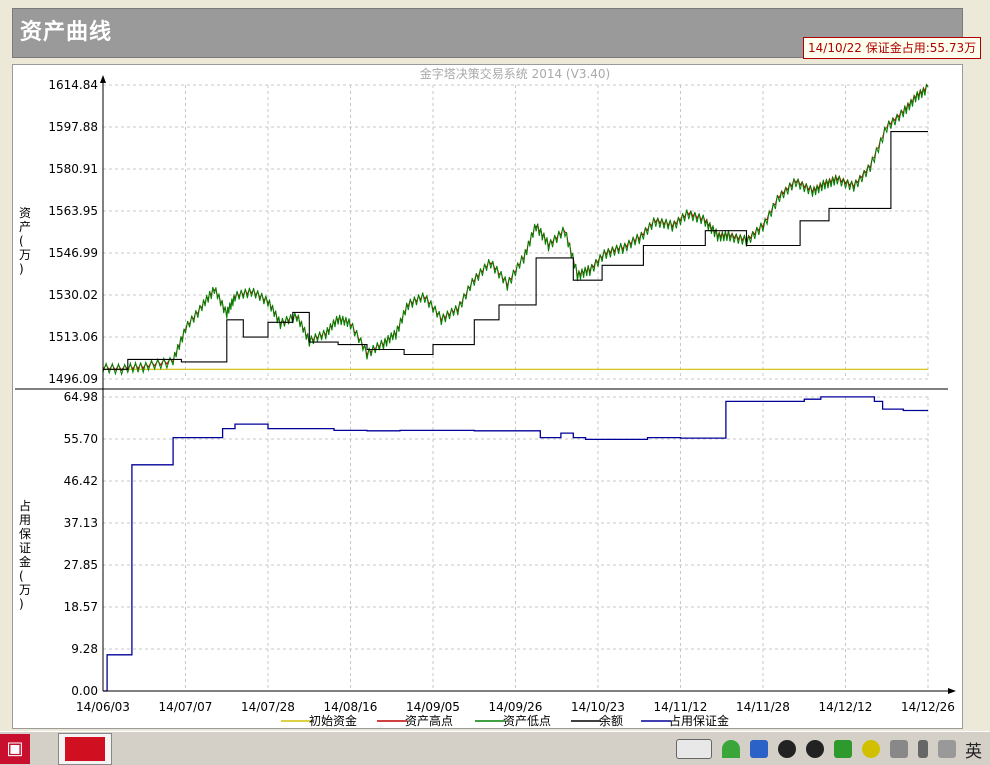 This screenshot has width=990, height=765. Describe the element at coordinates (759, 749) in the screenshot. I see `network-icon` at that location.